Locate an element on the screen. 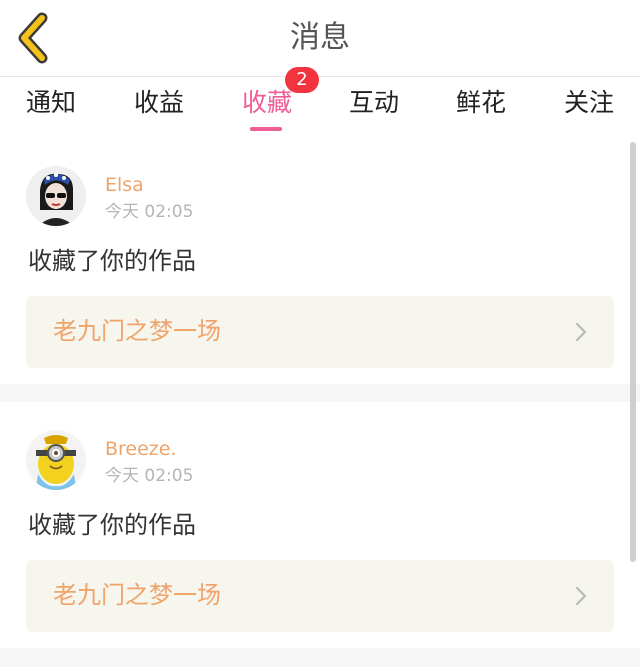  tab-follow: 关注 is located at coordinates (589, 103).